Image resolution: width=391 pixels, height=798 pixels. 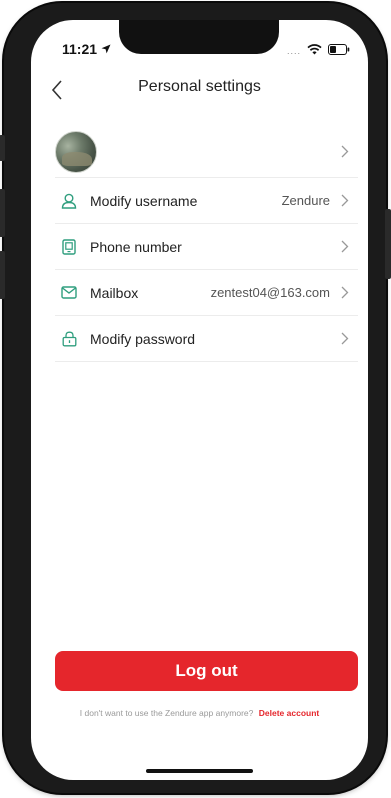 I want to click on volume-down-button, so click(x=2, y=275).